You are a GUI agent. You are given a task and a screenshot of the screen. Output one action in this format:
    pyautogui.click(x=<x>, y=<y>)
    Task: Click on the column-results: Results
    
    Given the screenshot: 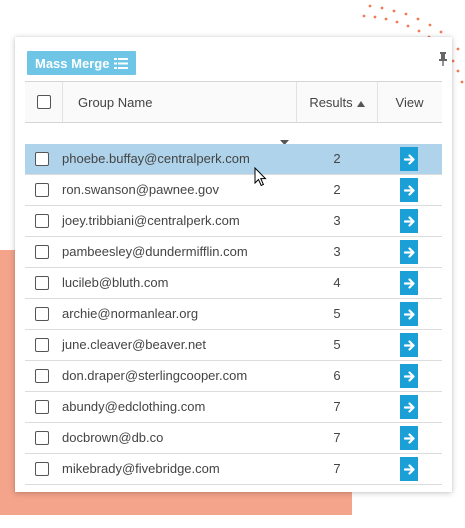 What is the action you would take?
    pyautogui.click(x=337, y=102)
    